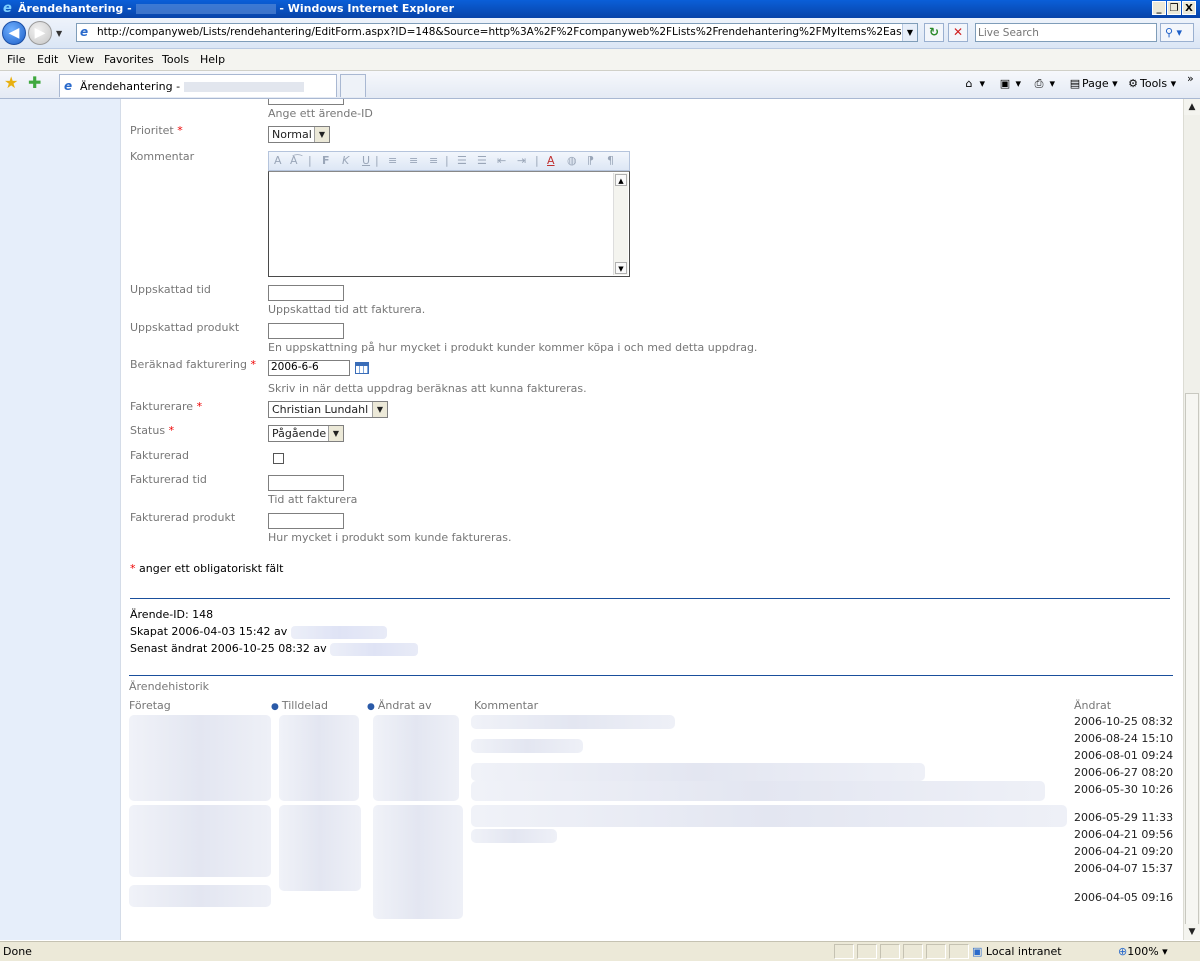  What do you see at coordinates (326, 160) in the screenshot?
I see `bold-icon: F` at bounding box center [326, 160].